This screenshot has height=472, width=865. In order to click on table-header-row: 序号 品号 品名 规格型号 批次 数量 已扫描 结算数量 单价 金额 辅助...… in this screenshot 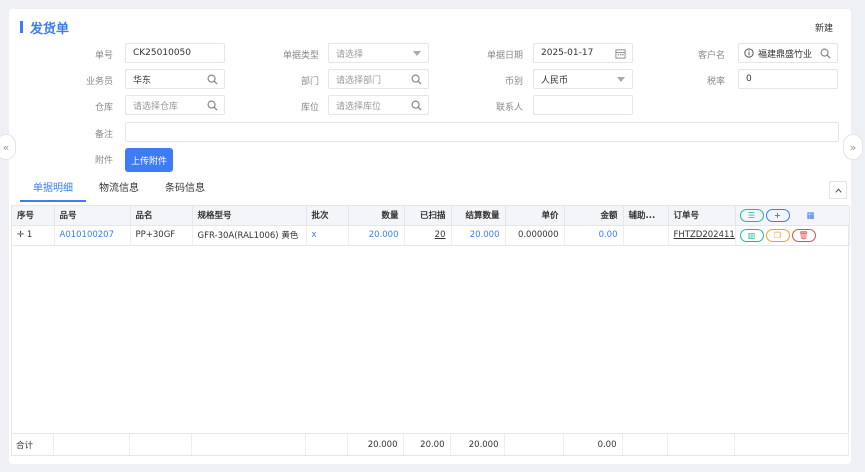, I will do `click(431, 216)`.